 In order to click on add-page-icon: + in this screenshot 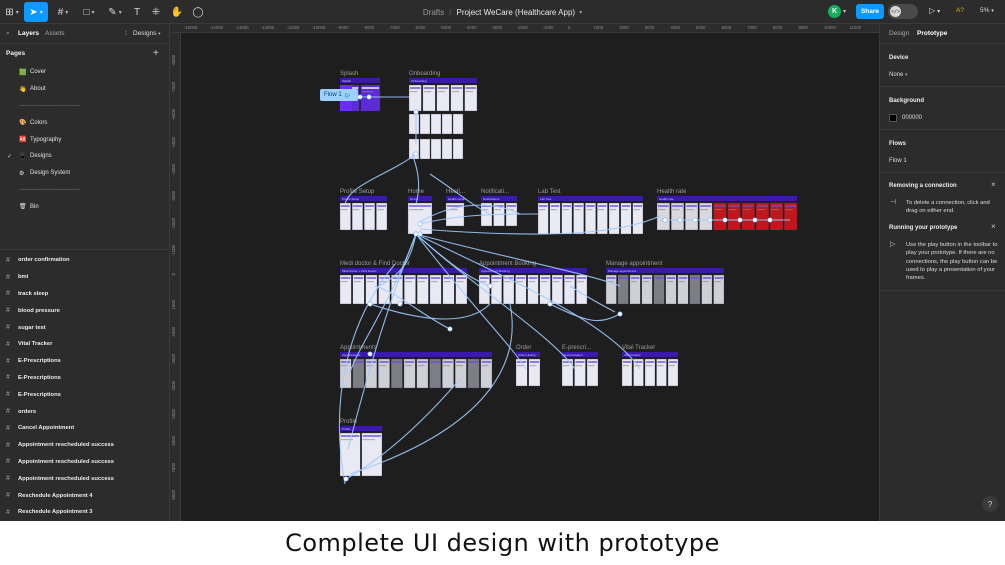, I will do `click(156, 53)`.